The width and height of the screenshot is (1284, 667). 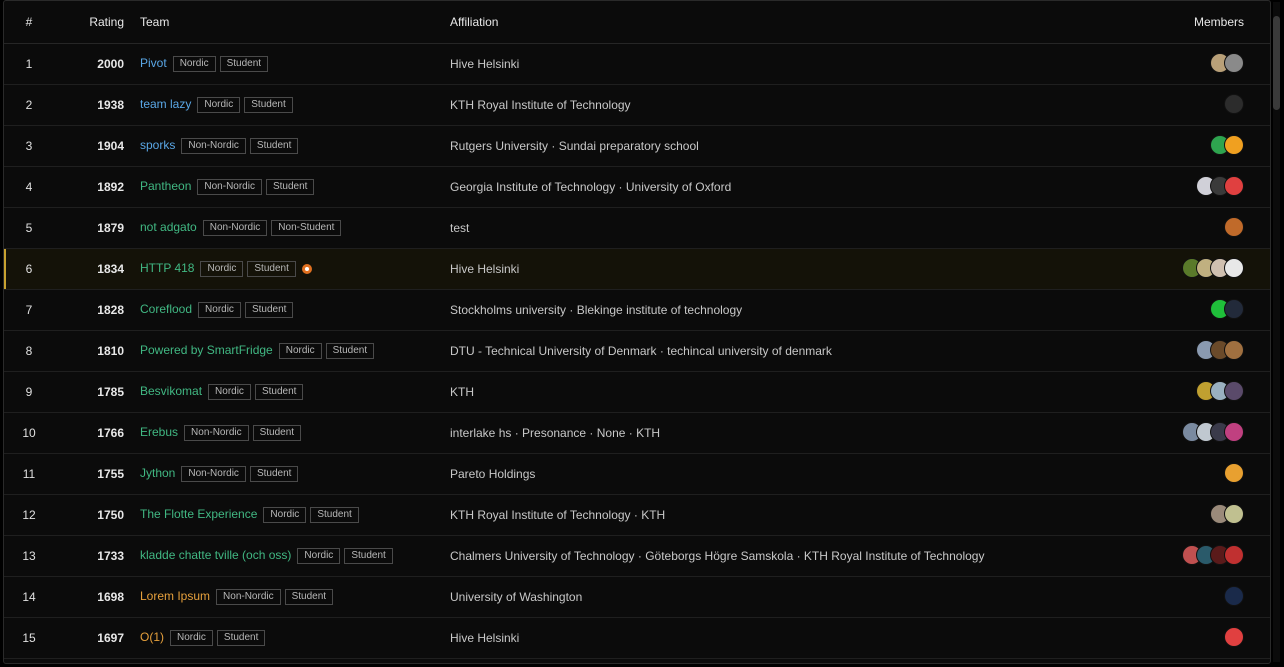 What do you see at coordinates (637, 392) in the screenshot?
I see `table-row: 91785 Besvikomat NordicStudent KTH ⋮` at bounding box center [637, 392].